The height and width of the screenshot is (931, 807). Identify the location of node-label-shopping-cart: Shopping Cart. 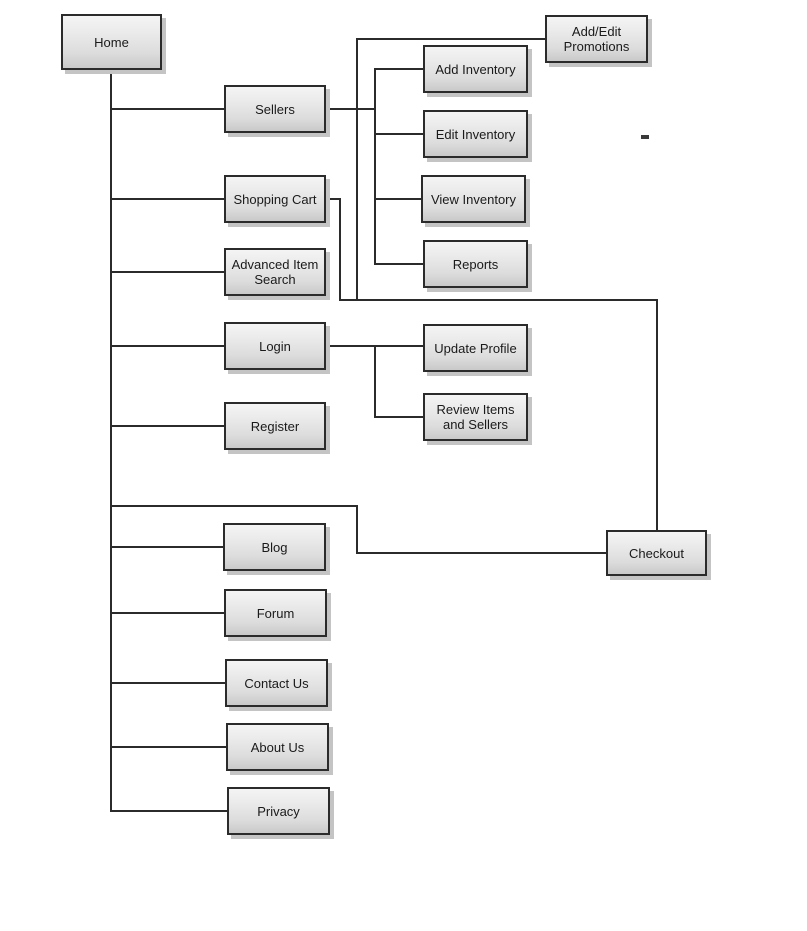
(275, 199).